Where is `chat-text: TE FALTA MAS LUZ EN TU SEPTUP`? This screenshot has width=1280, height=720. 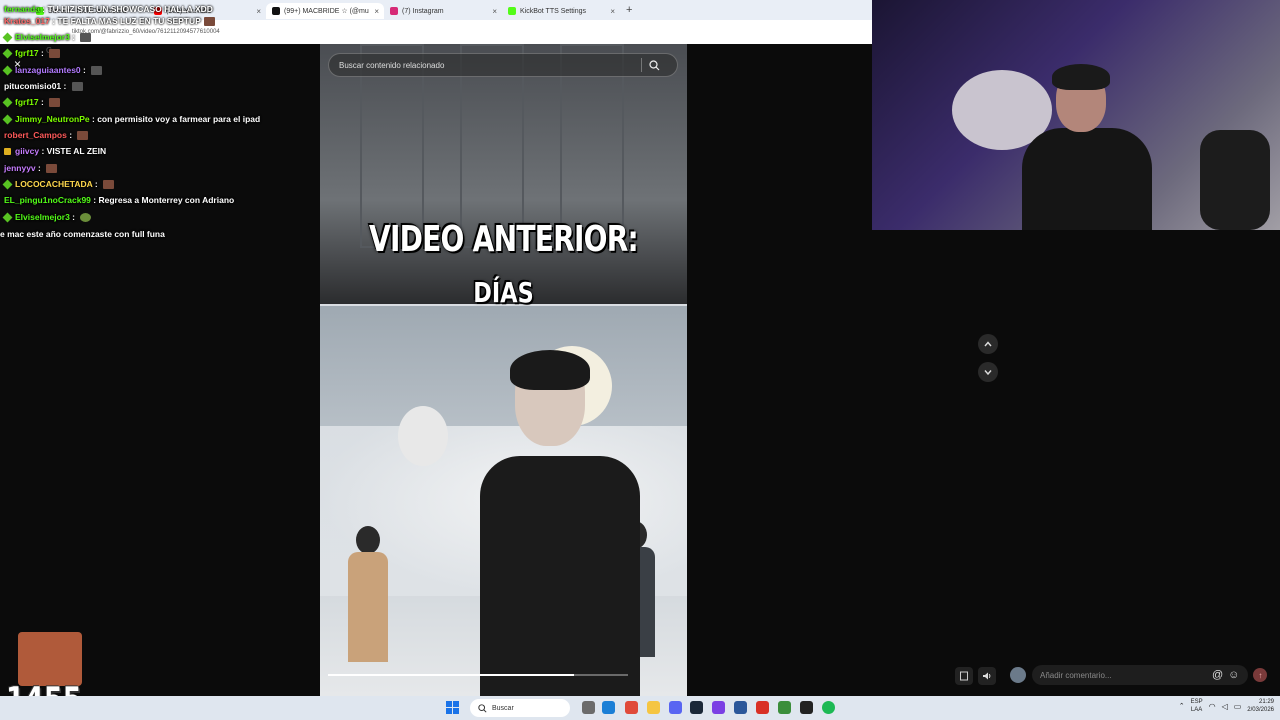 chat-text: TE FALTA MAS LUZ EN TU SEPTUP is located at coordinates (129, 21).